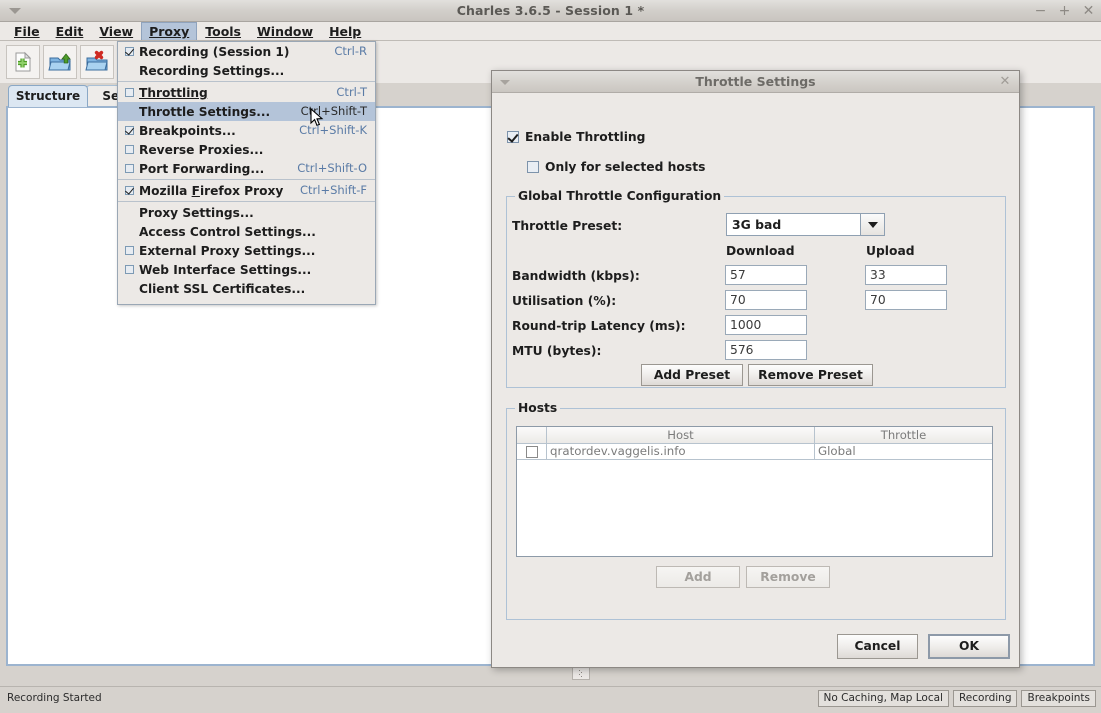 This screenshot has height=713, width=1101. What do you see at coordinates (985, 698) in the screenshot?
I see `status-badge-recording: Recording` at bounding box center [985, 698].